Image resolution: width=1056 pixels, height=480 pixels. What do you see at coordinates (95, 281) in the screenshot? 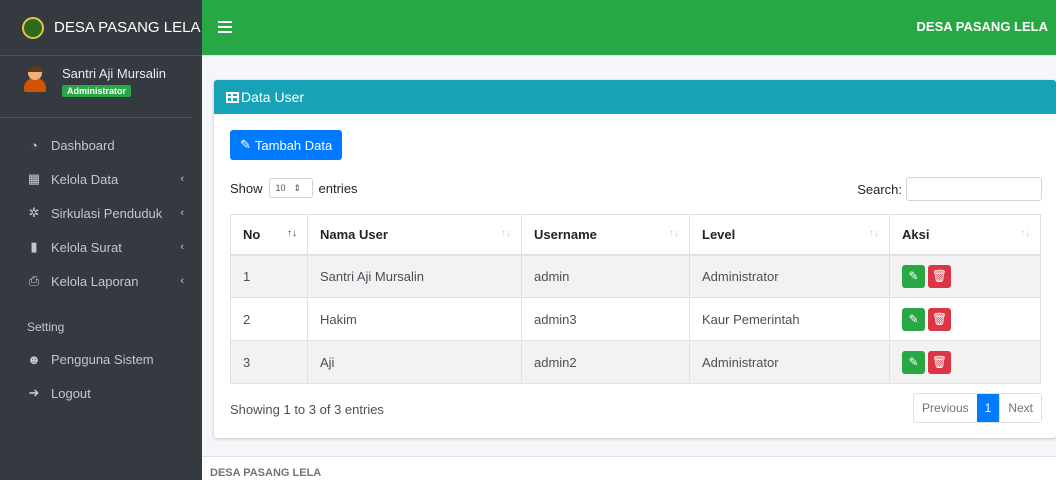
I see `sidebar-item-label: Kelola Laporan` at bounding box center [95, 281].